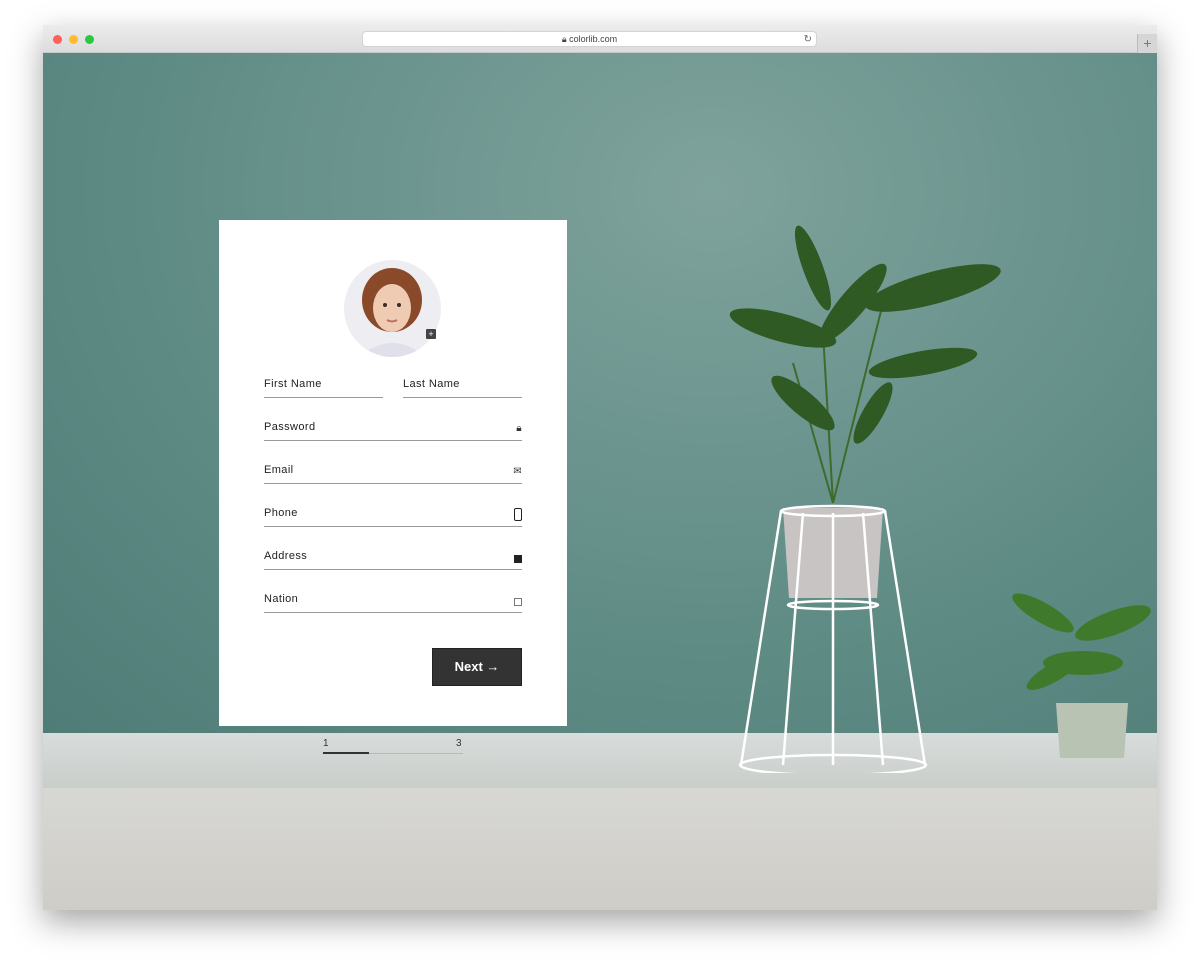 The image size is (1200, 972). Describe the element at coordinates (462, 388) in the screenshot. I see `last-name-input: Last Name` at that location.